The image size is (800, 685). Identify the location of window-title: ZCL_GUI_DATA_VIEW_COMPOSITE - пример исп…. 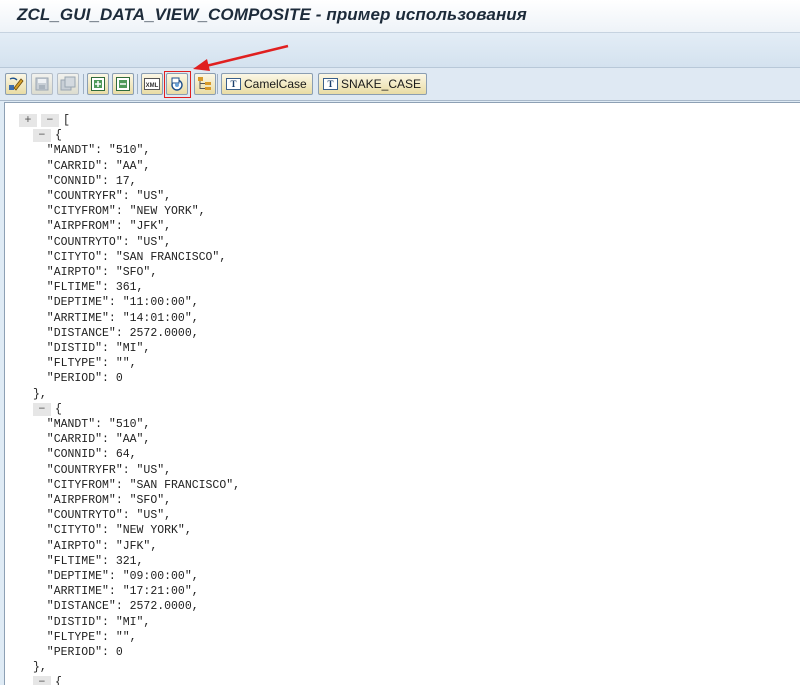
(272, 14).